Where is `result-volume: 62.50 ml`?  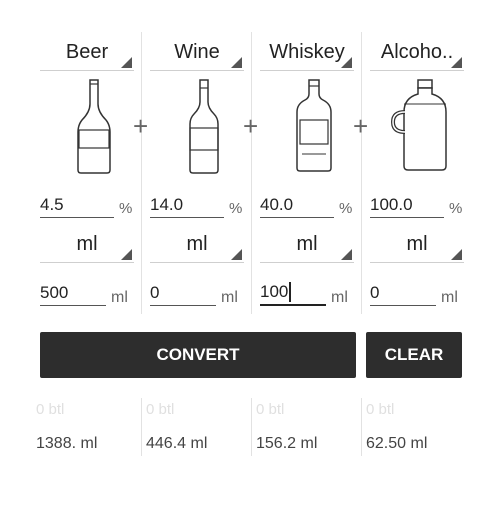 result-volume: 62.50 ml is located at coordinates (397, 443).